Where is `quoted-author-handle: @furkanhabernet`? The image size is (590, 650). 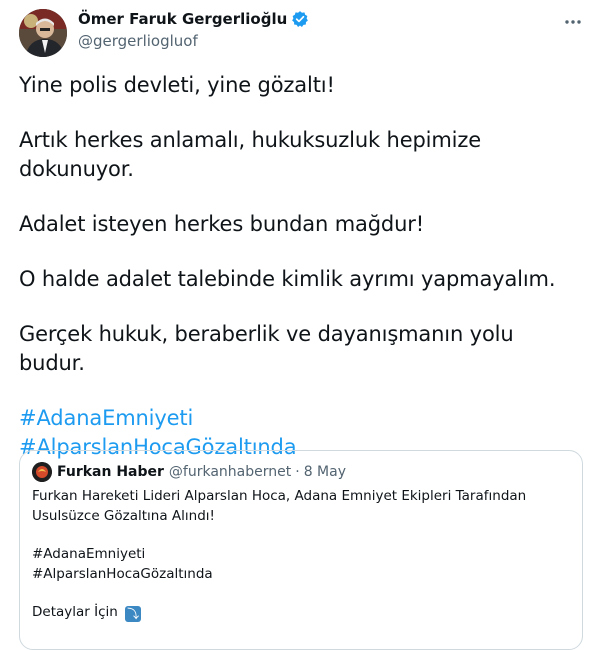 quoted-author-handle: @furkanhabernet is located at coordinates (230, 472).